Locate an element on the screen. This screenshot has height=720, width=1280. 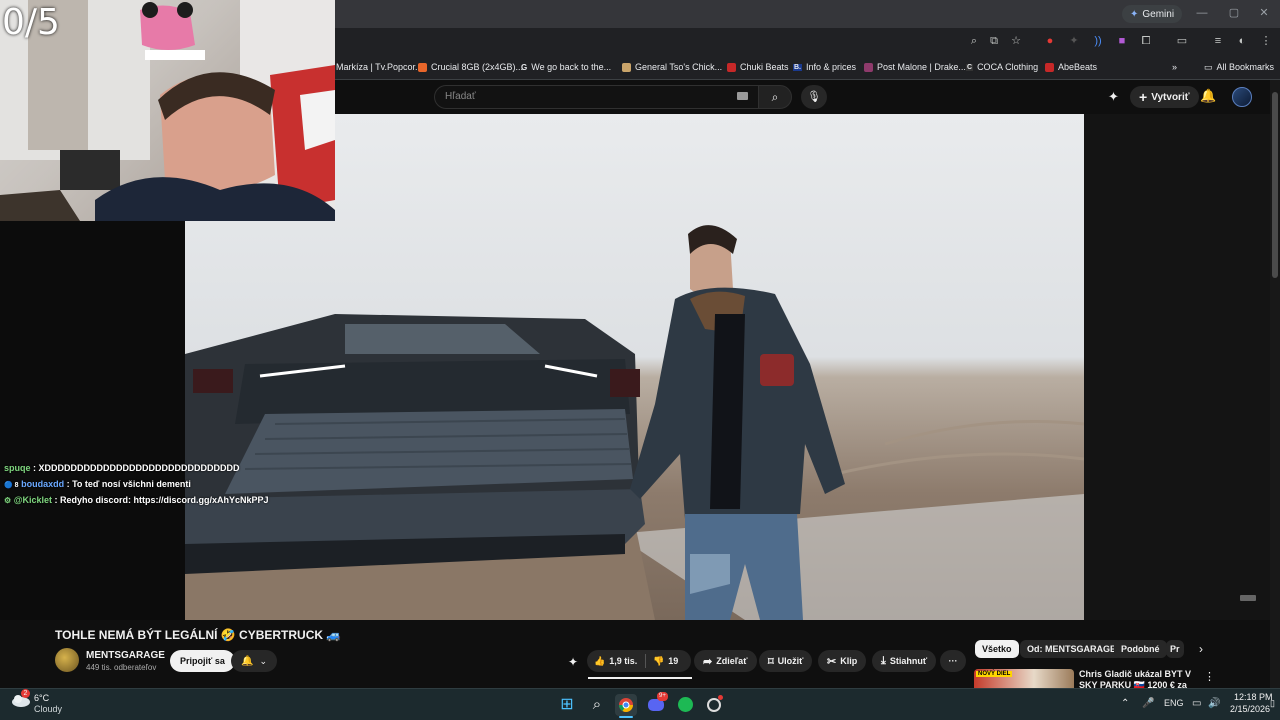
thumbs-up-icon: 👍 is located at coordinates (600, 660).